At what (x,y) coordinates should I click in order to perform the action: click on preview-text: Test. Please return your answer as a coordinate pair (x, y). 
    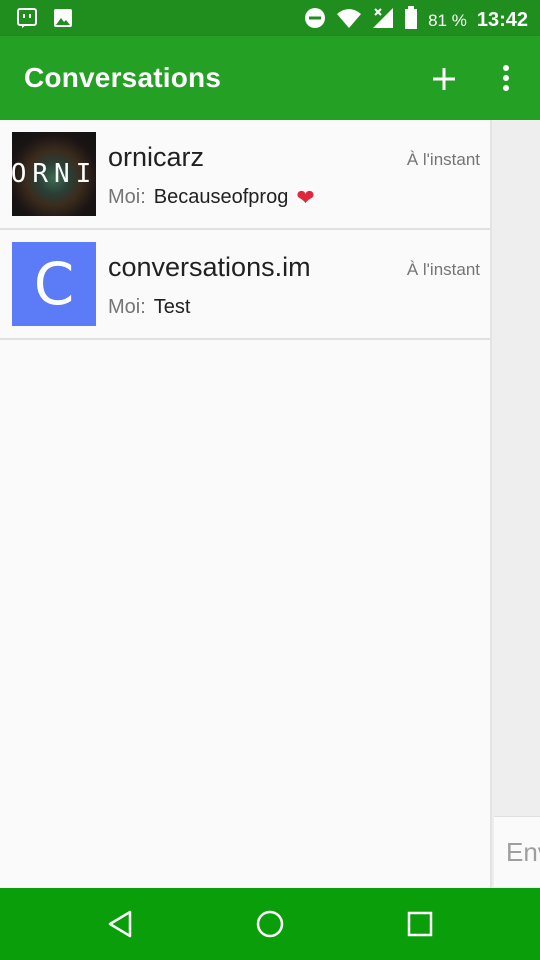
    Looking at the image, I should click on (172, 307).